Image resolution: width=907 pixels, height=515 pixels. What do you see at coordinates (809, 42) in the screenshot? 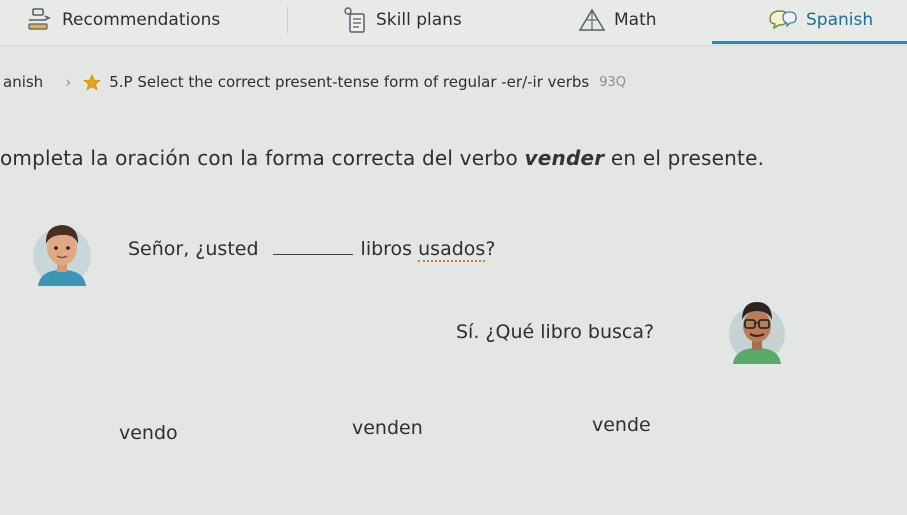
I see `active-tab-indicator` at bounding box center [809, 42].